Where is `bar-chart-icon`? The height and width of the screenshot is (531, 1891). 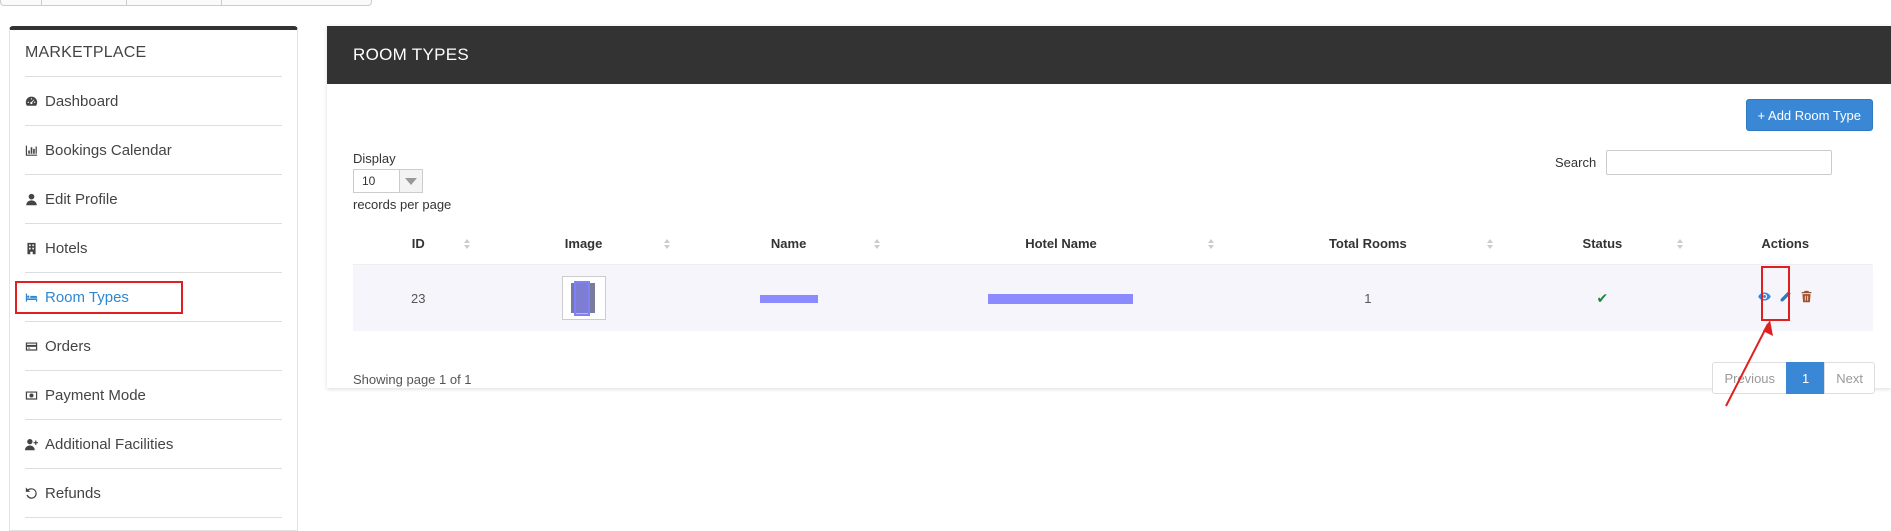
bar-chart-icon is located at coordinates (34, 150).